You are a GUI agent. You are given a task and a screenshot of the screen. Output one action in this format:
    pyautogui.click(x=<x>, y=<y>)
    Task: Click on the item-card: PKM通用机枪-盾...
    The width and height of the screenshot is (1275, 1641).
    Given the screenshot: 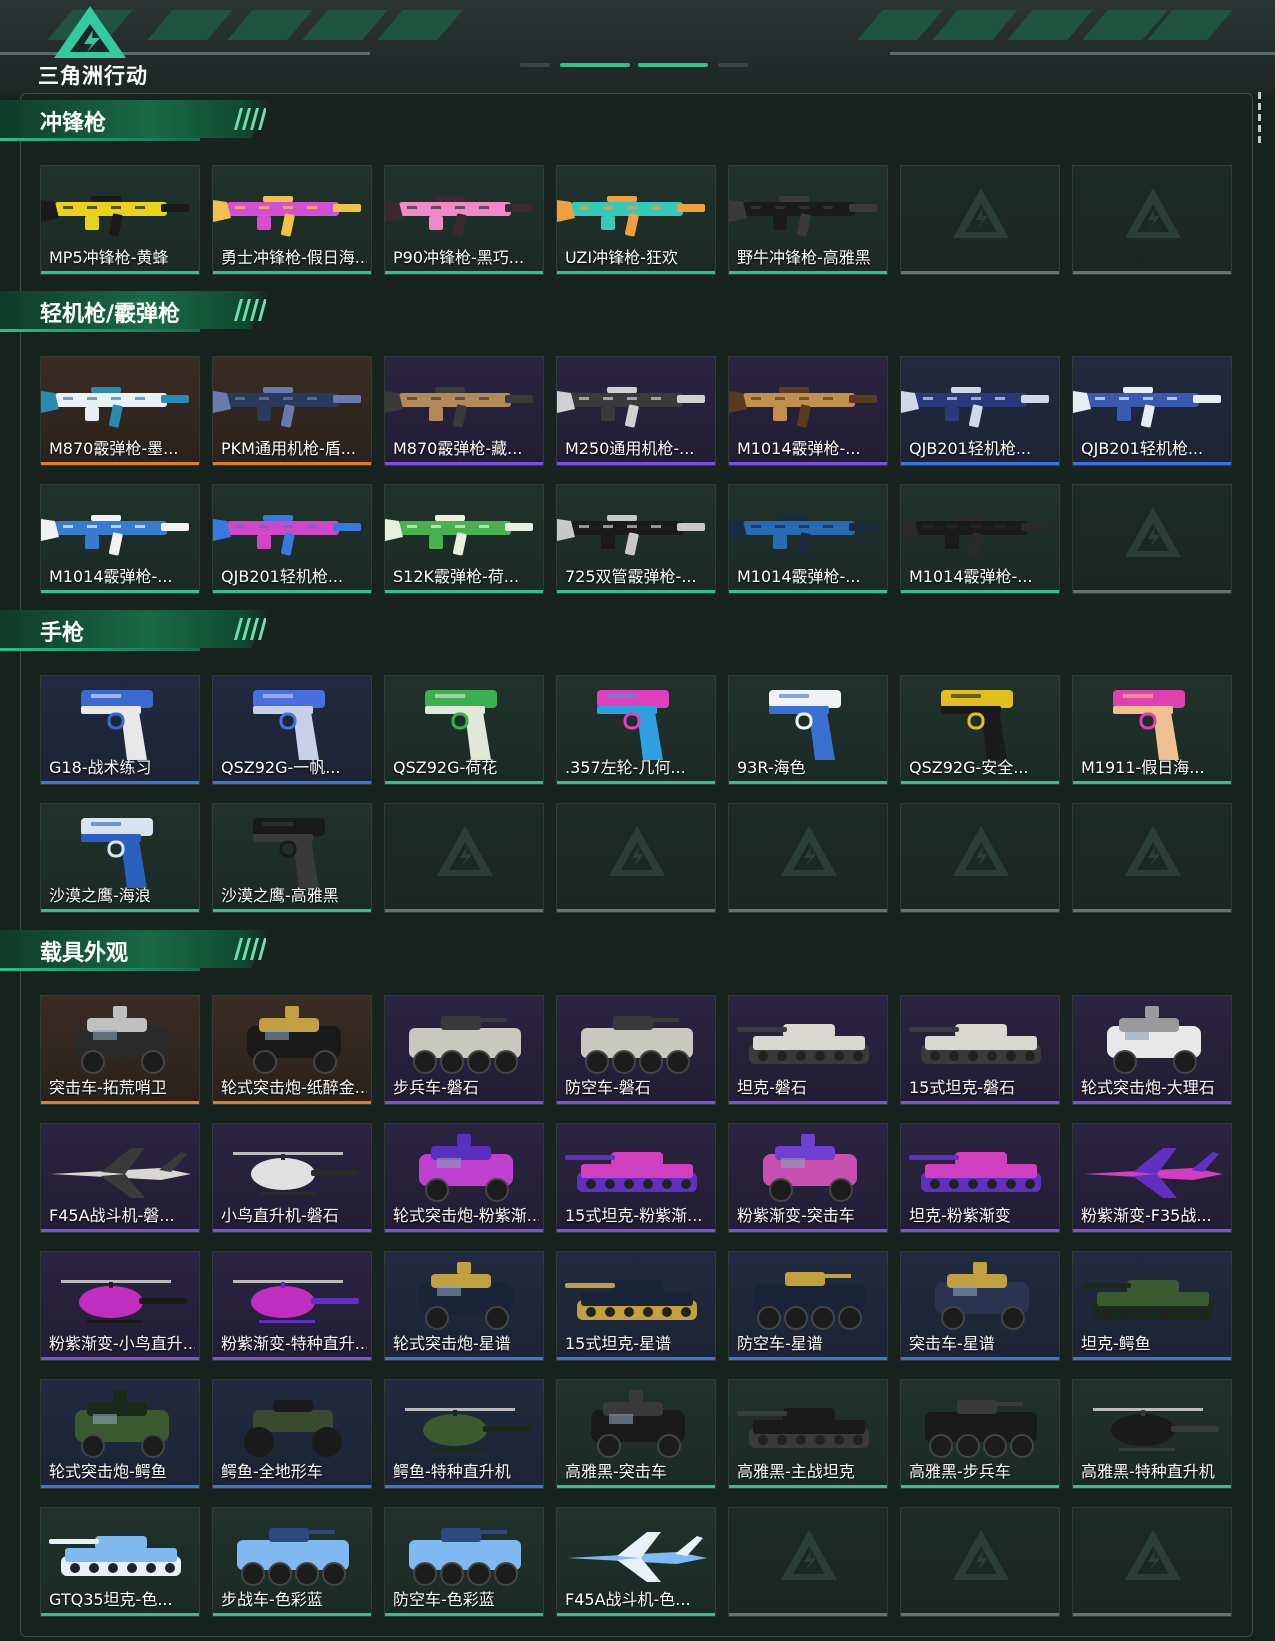 What is the action you would take?
    pyautogui.click(x=292, y=411)
    